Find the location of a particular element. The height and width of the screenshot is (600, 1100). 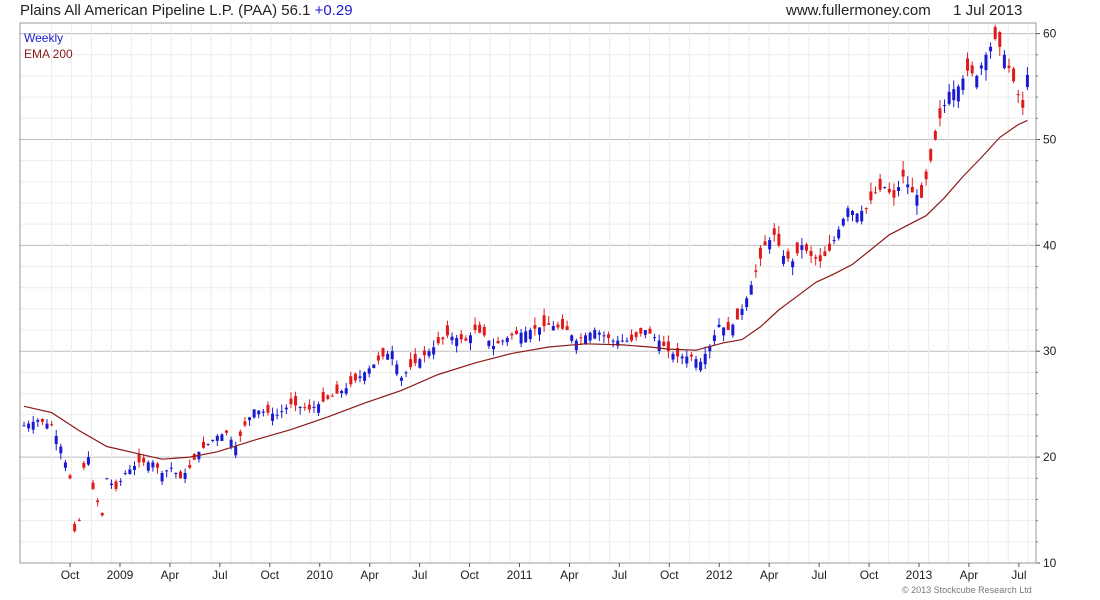

y-axis: 10 20 30 40 50 60 is located at coordinates (1046, 298).